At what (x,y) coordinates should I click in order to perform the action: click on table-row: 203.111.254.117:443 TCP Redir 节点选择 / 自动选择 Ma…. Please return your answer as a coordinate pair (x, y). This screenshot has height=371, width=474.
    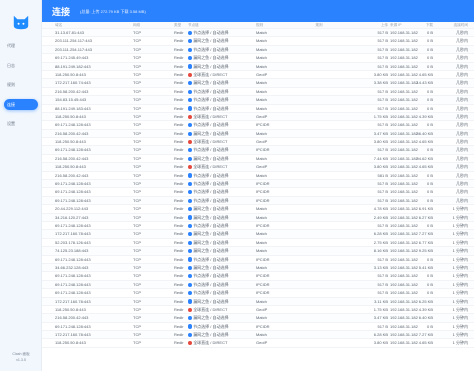
    Looking at the image, I should click on (258, 50).